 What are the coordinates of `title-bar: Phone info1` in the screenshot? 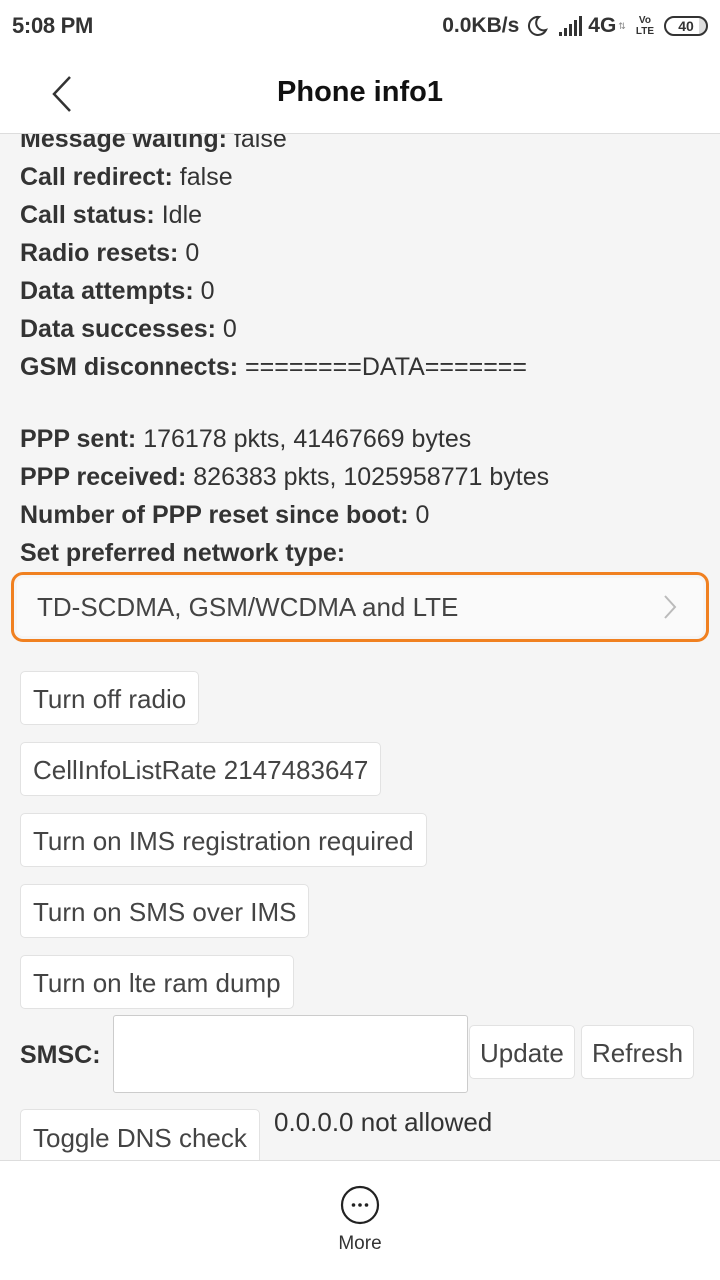 It's located at (360, 93).